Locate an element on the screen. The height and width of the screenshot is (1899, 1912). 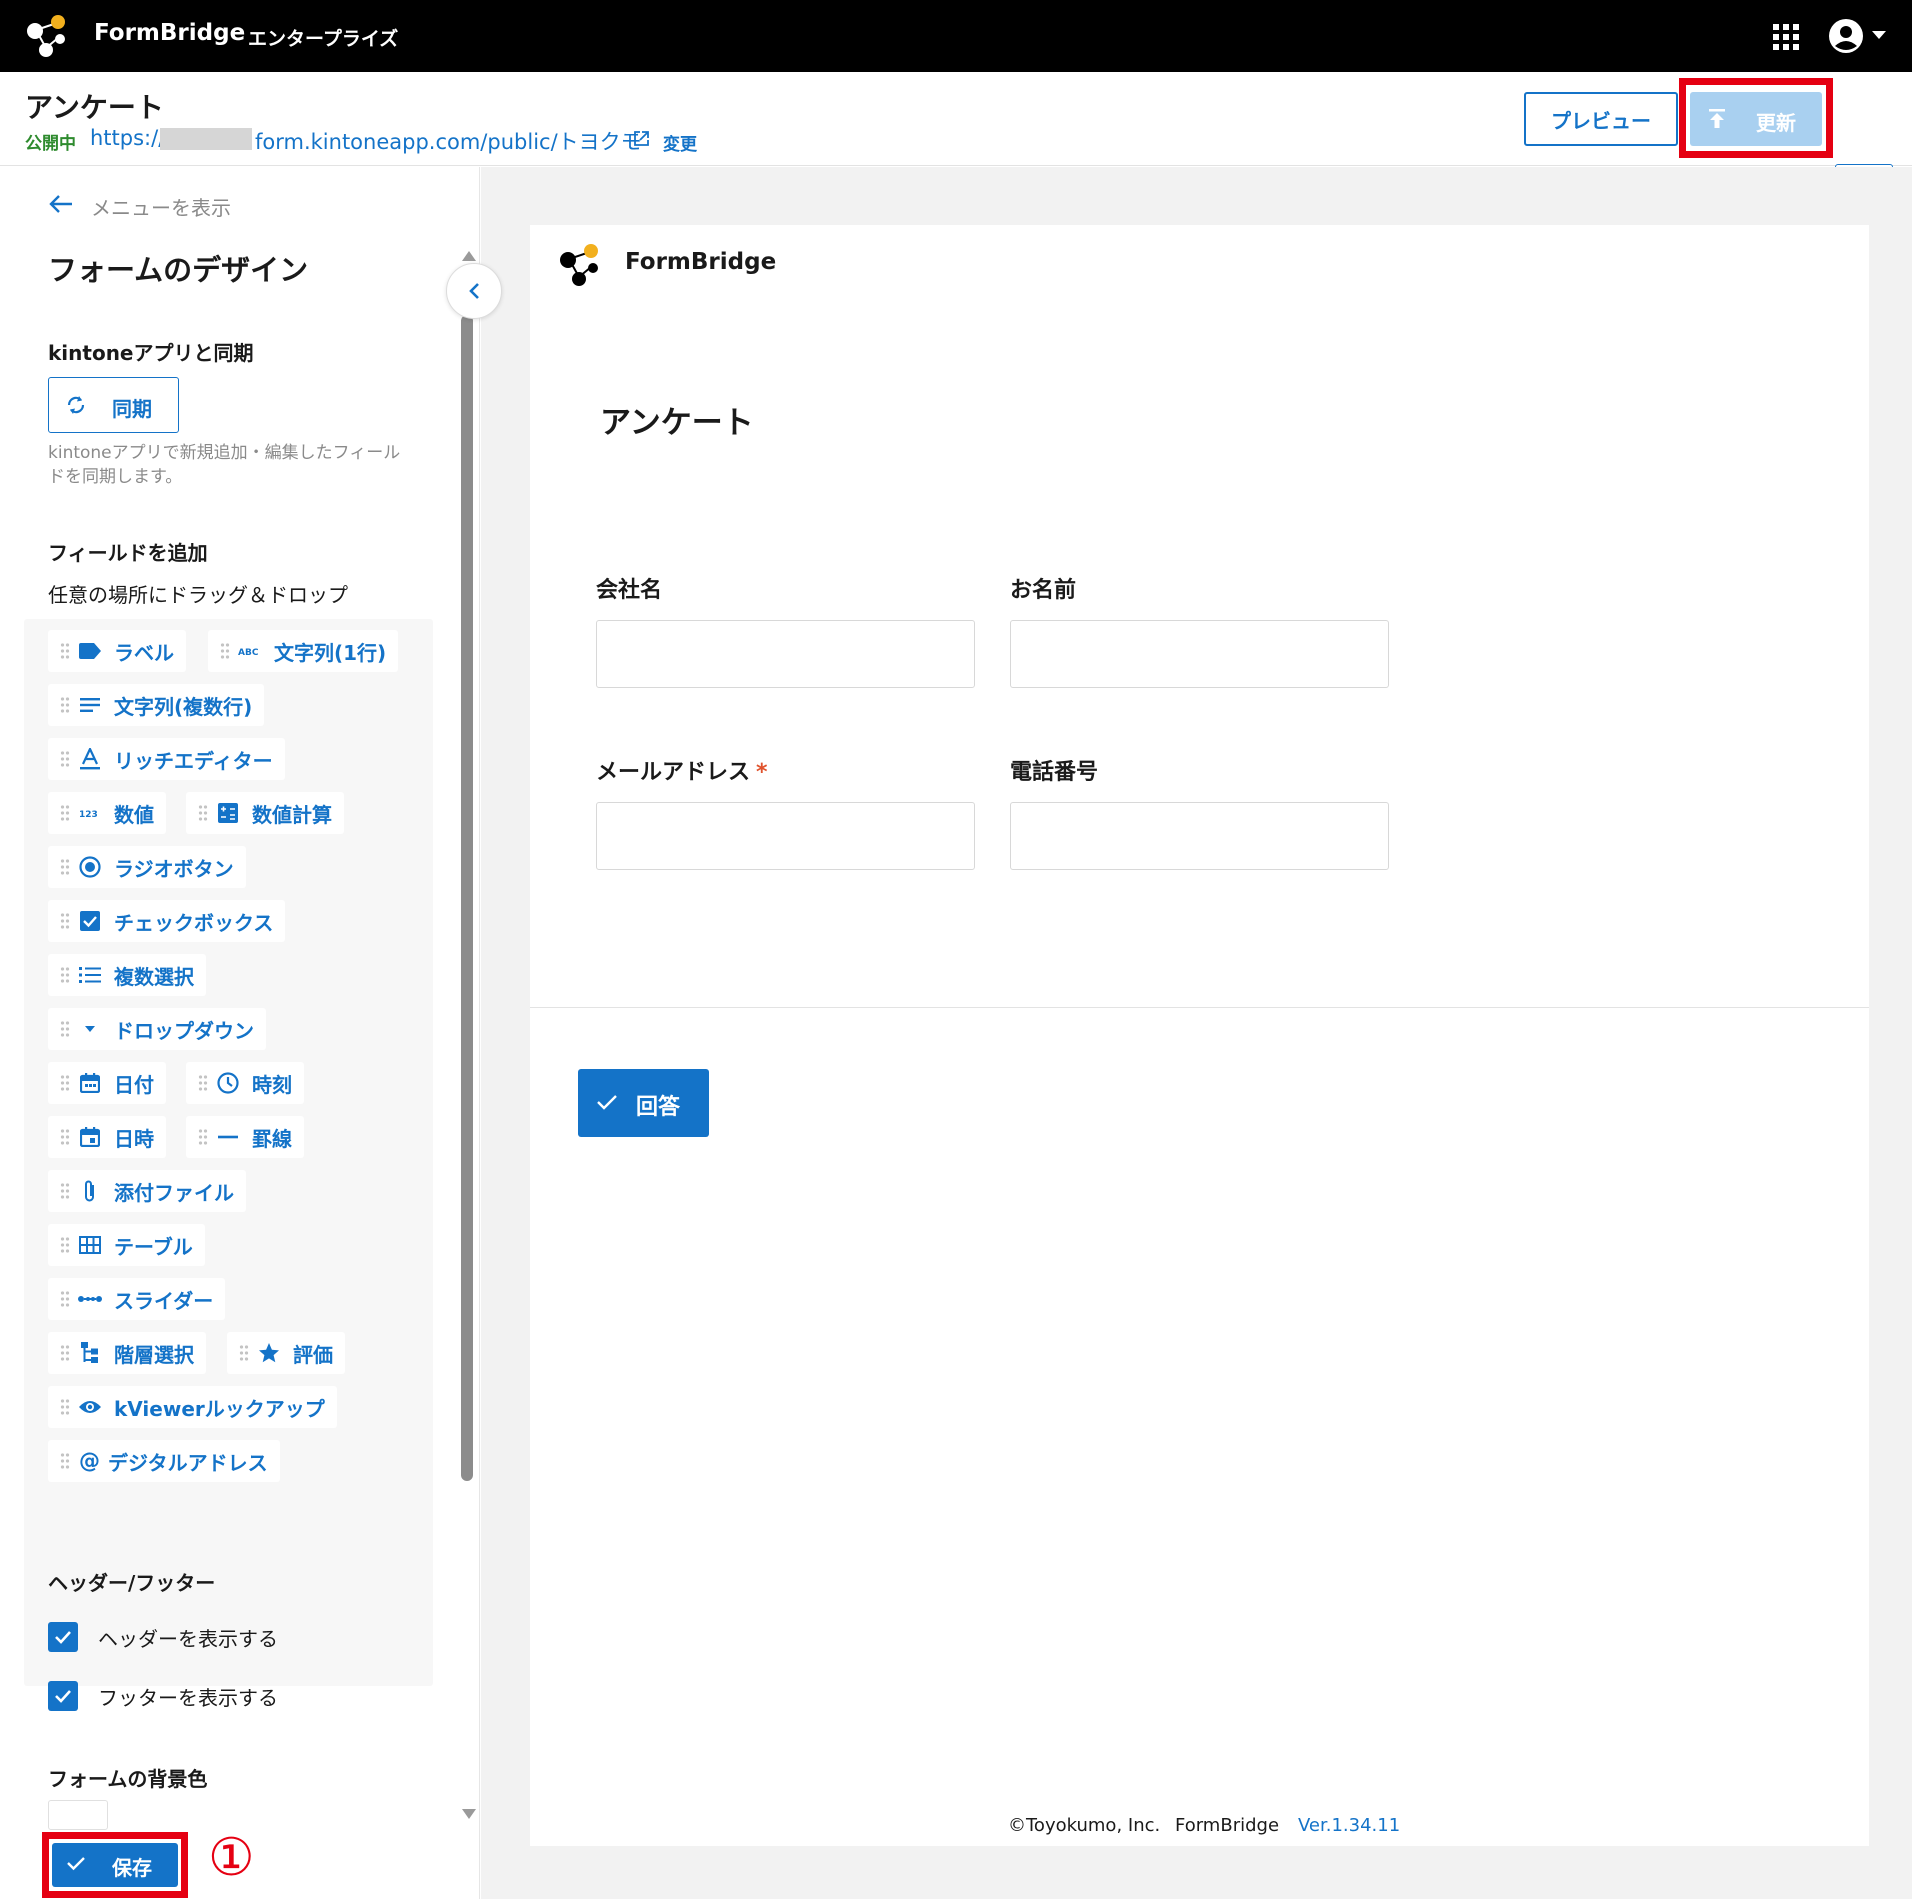
field-chip-multi-line-text: 文字列(複数行) is located at coordinates (156, 705).